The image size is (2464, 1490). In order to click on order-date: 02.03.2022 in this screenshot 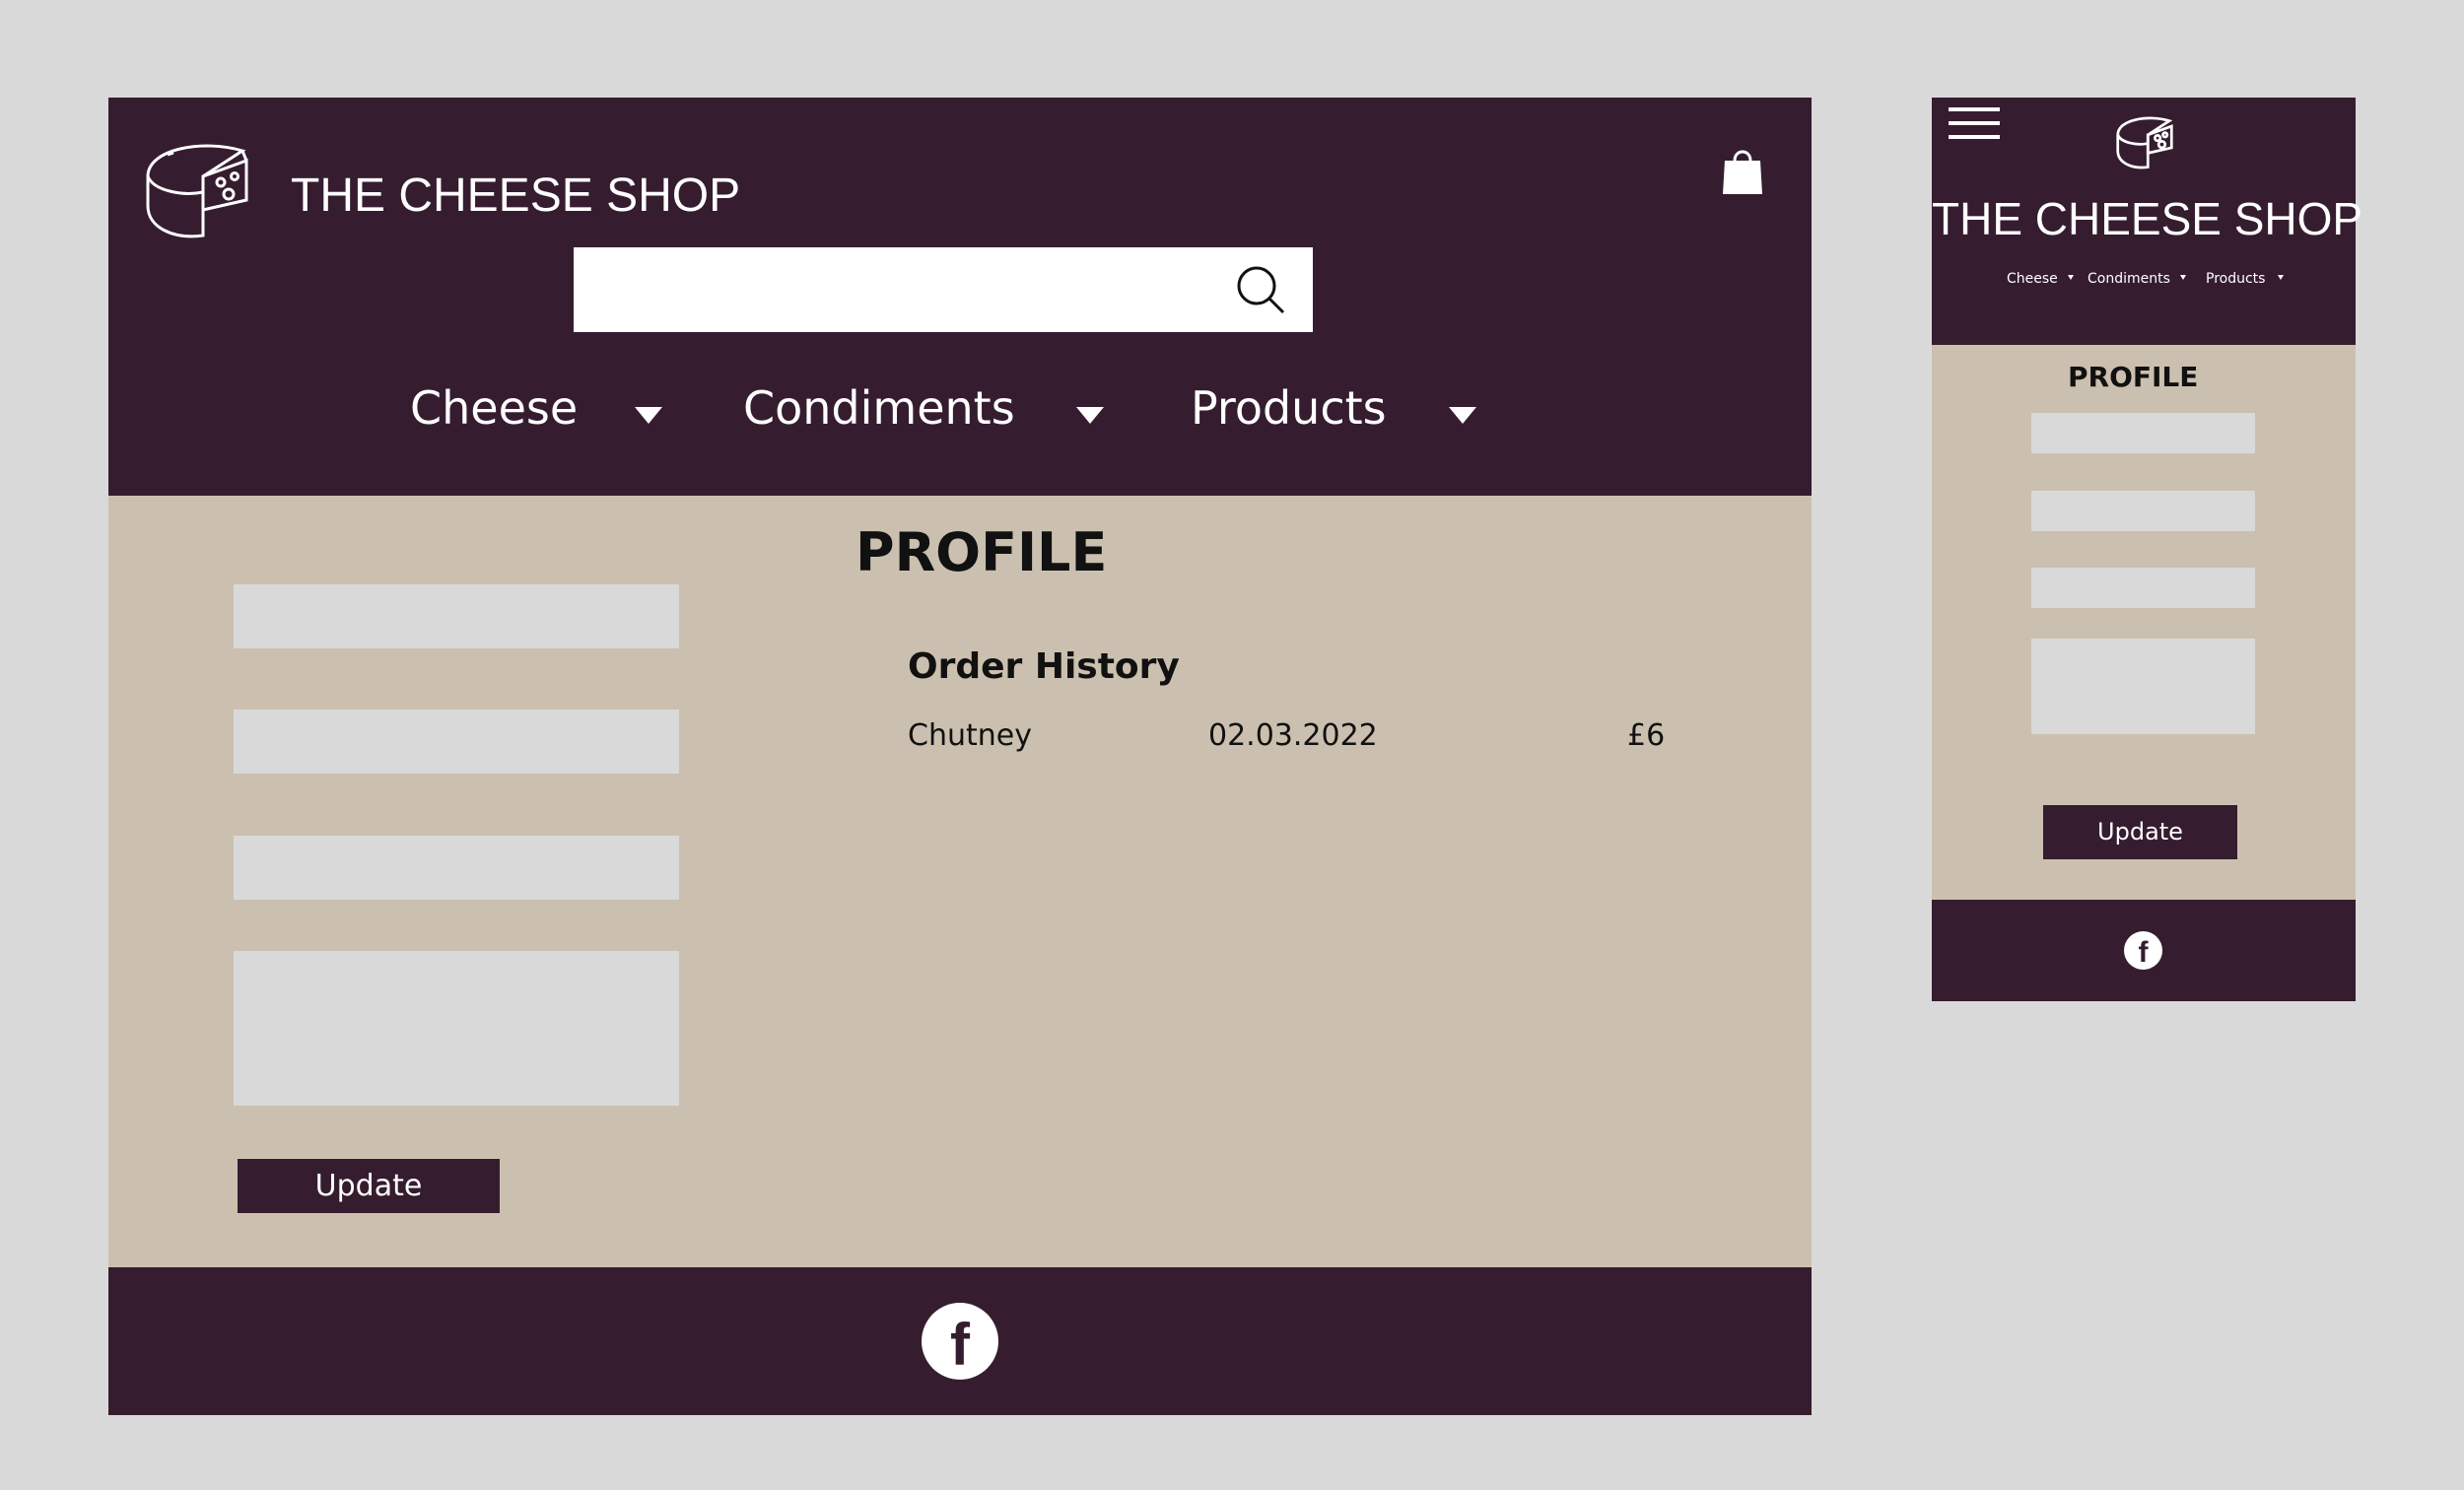, I will do `click(1293, 735)`.